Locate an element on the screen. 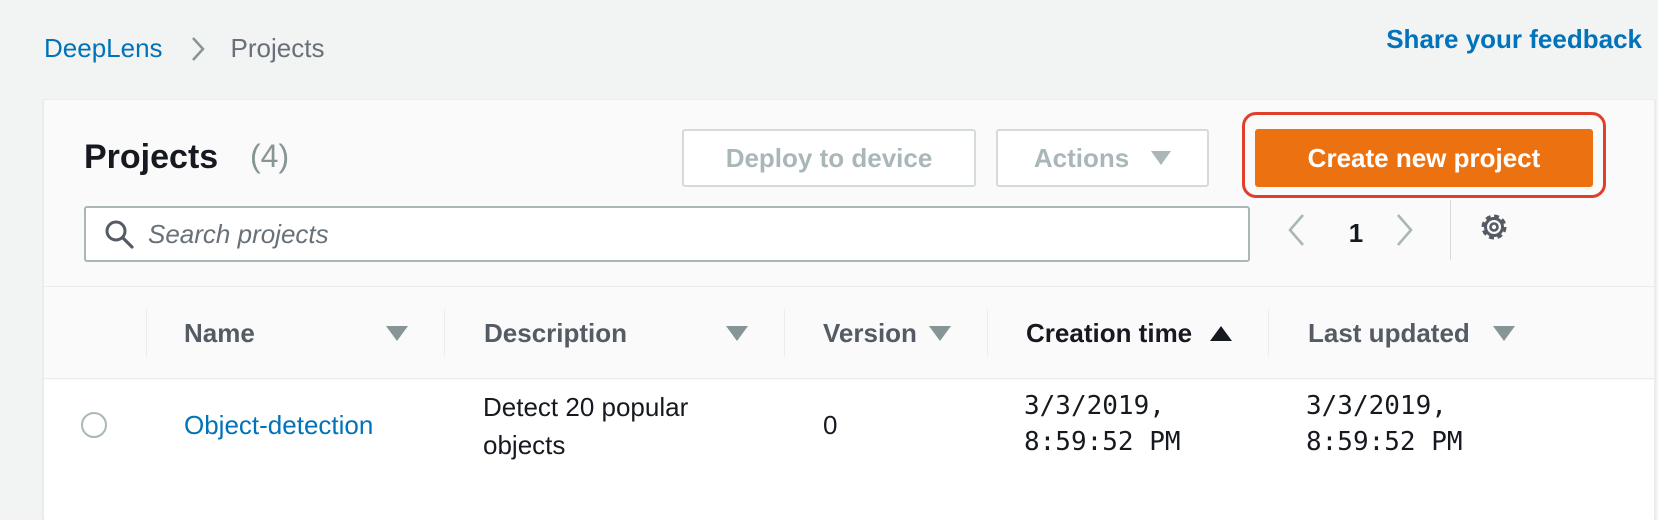 The width and height of the screenshot is (1658, 520). description-line: objects is located at coordinates (524, 445).